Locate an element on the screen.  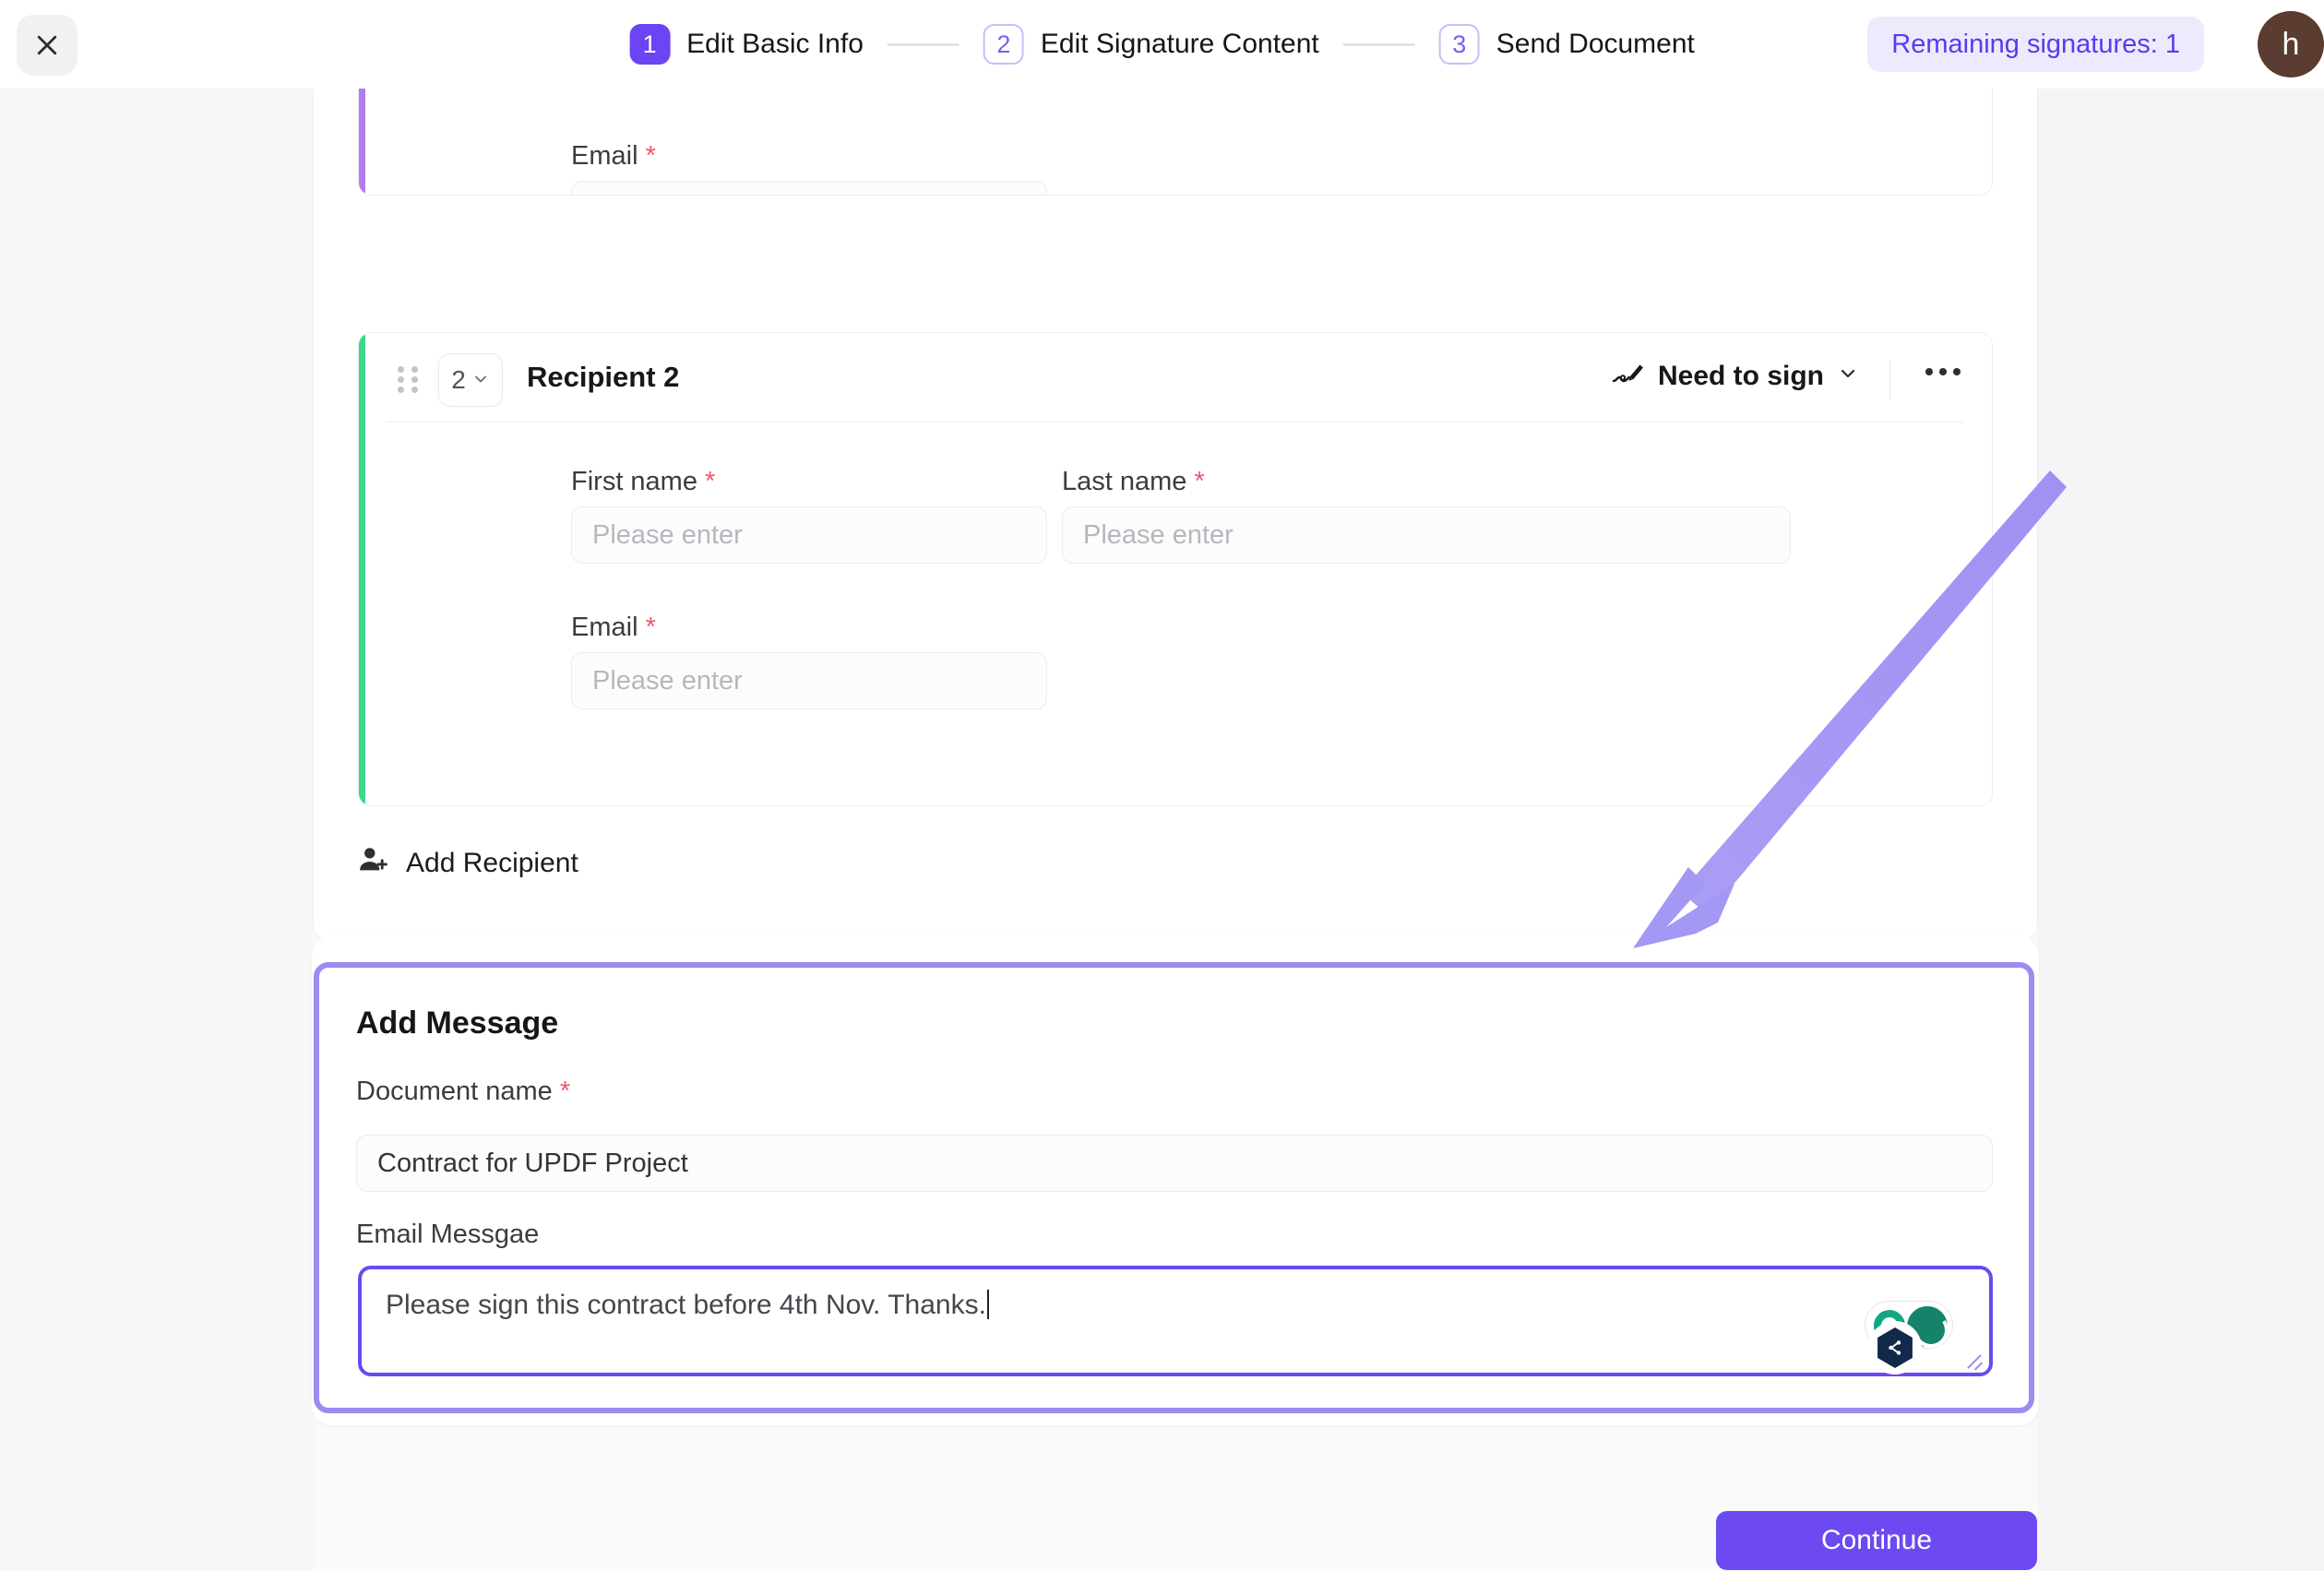
user-plus-icon is located at coordinates (373, 863).